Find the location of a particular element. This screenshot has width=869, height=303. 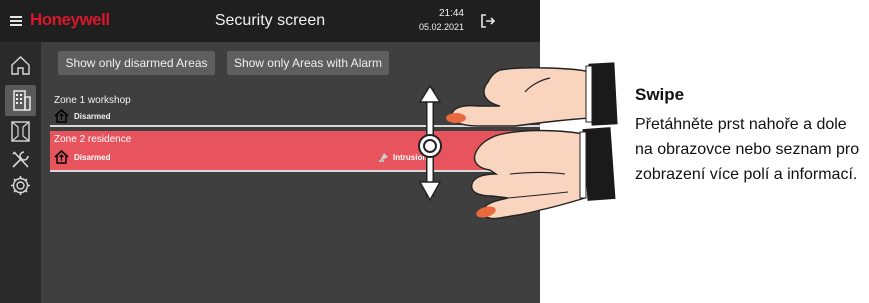

clock-date: 05.02.2021 is located at coordinates (441, 27).